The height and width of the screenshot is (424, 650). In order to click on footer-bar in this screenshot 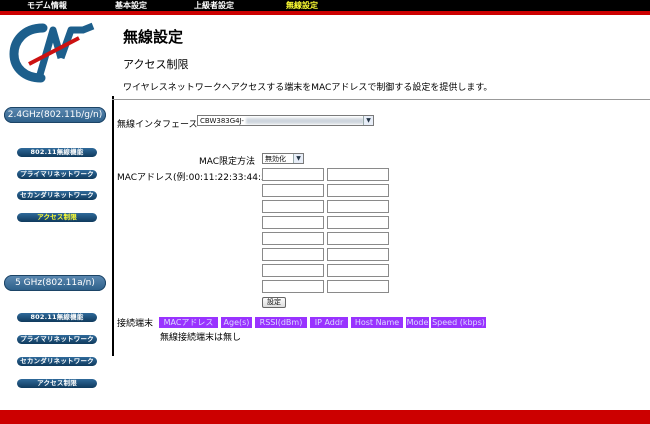, I will do `click(325, 417)`.